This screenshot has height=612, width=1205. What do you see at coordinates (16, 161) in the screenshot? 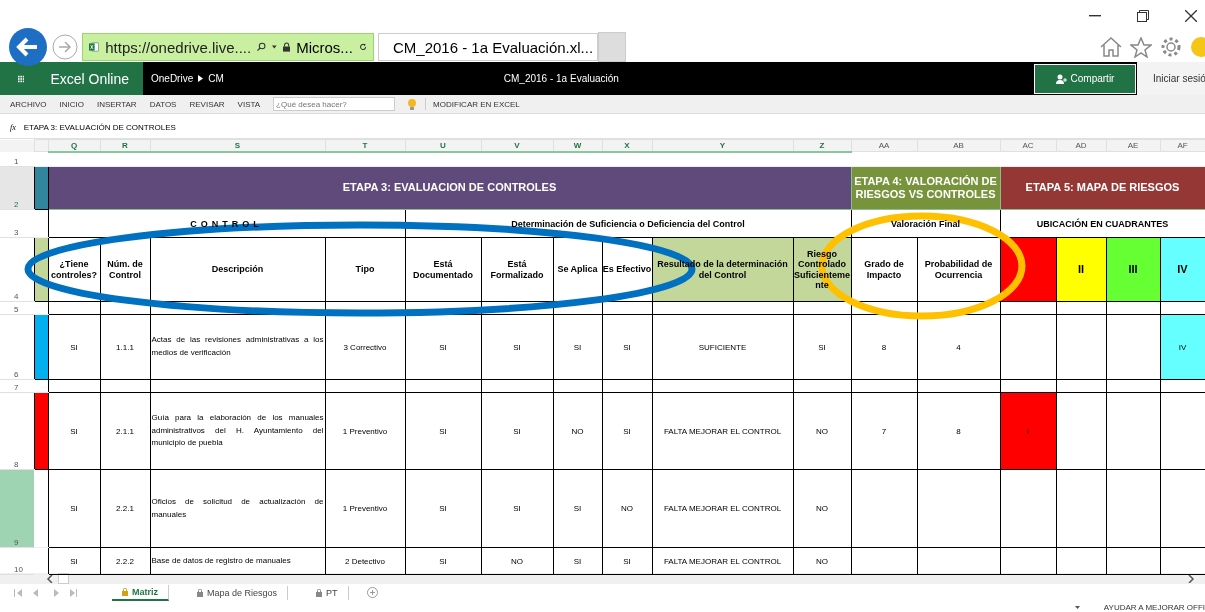
I see `row-number: 1` at bounding box center [16, 161].